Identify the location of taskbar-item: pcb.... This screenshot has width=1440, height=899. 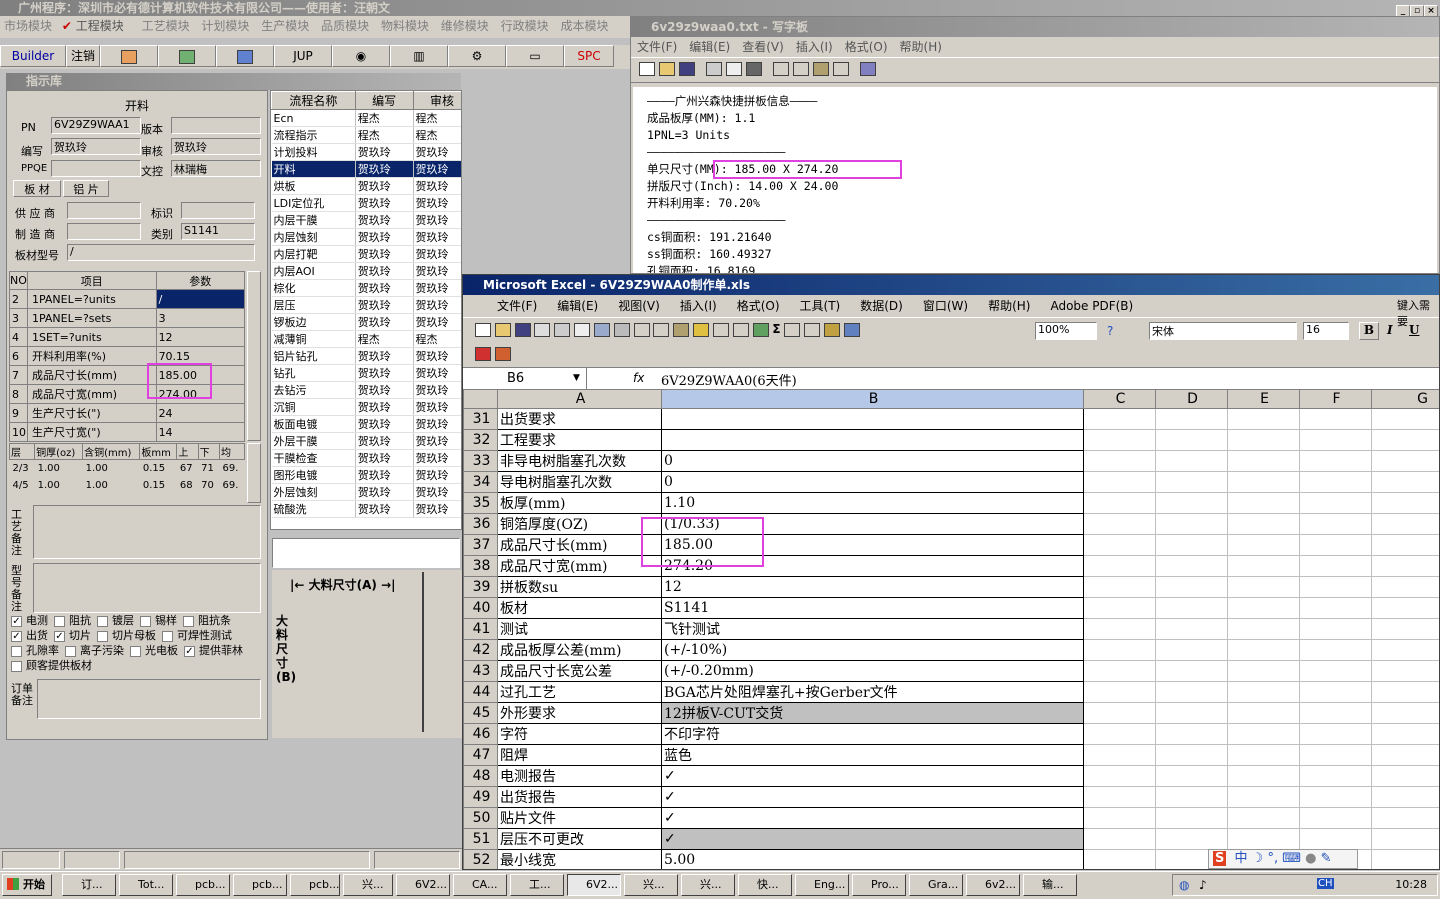
(260, 885).